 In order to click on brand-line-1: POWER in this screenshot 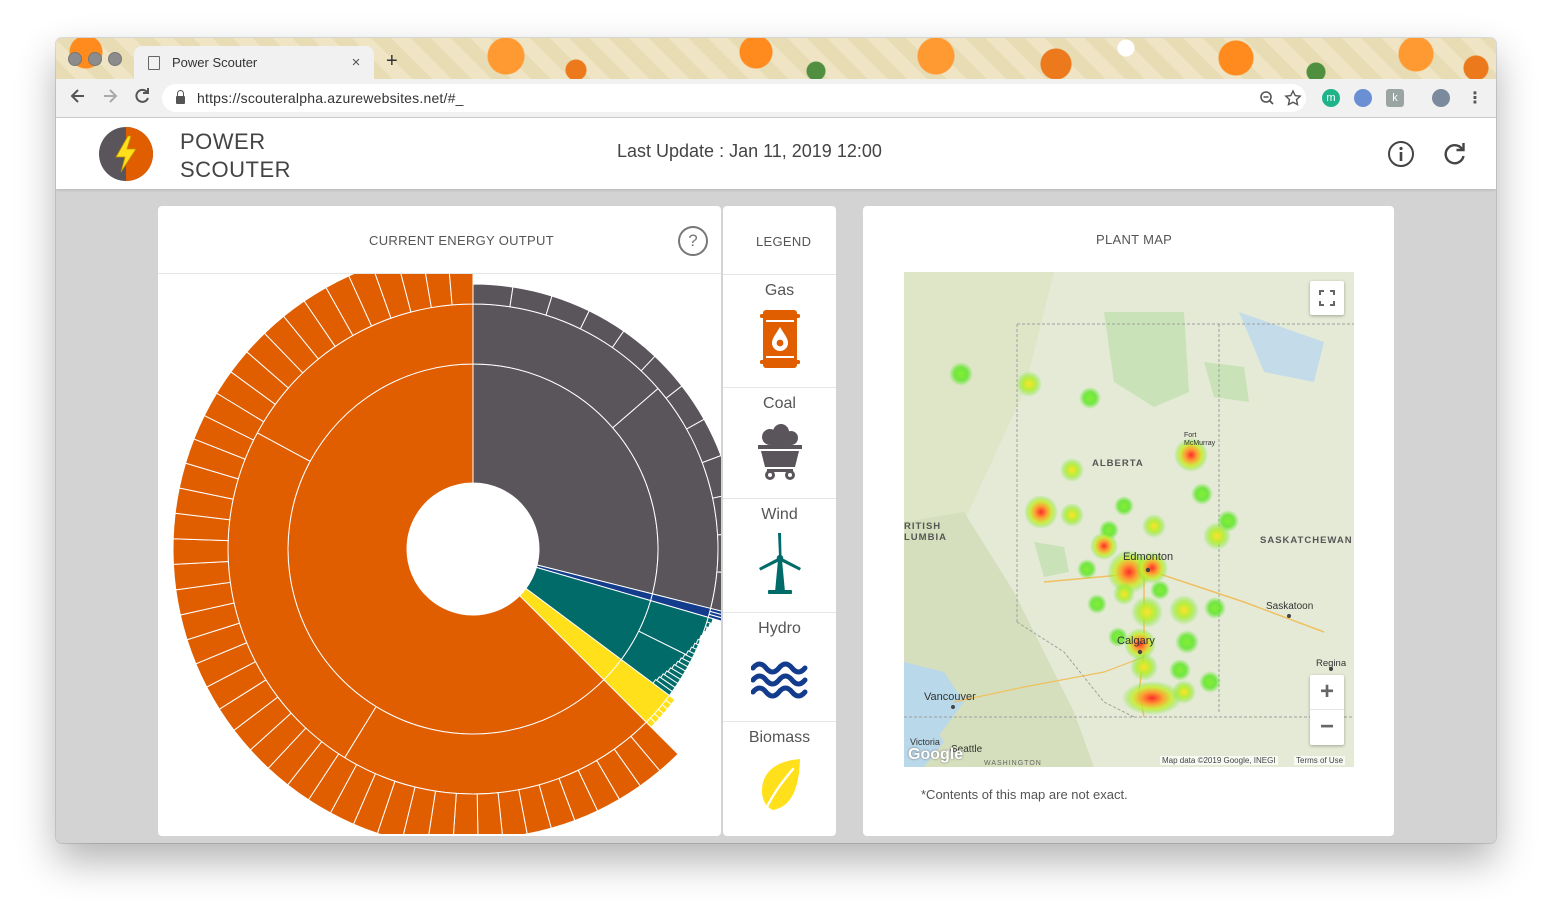, I will do `click(223, 141)`.